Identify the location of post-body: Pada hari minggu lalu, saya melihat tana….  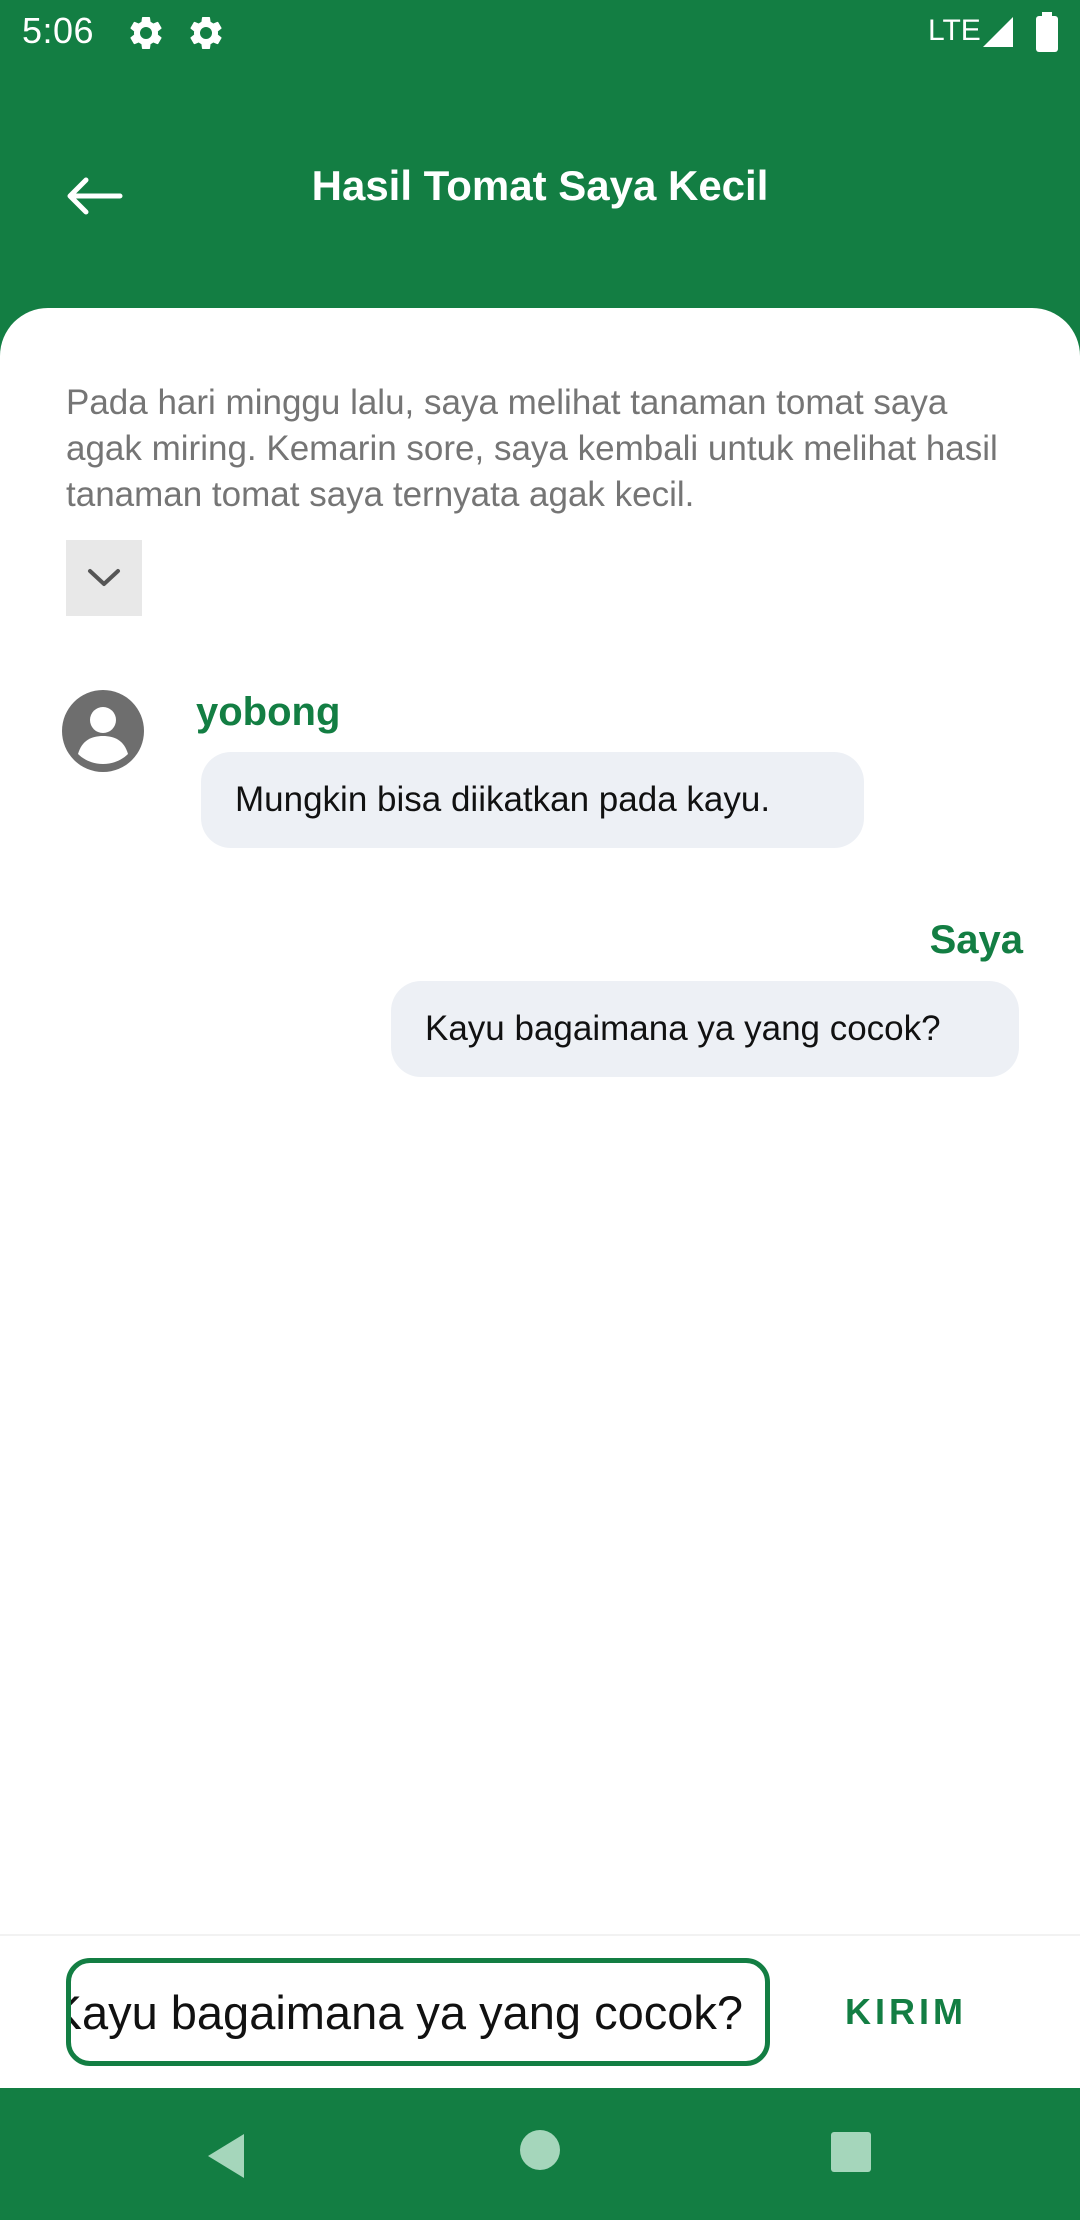
(532, 448).